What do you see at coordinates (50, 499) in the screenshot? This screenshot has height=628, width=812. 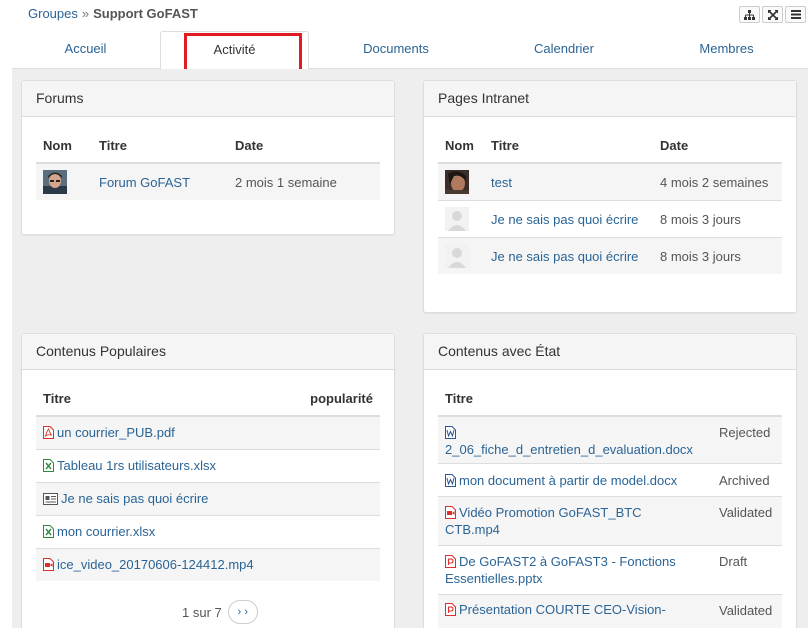 I see `article-icon` at bounding box center [50, 499].